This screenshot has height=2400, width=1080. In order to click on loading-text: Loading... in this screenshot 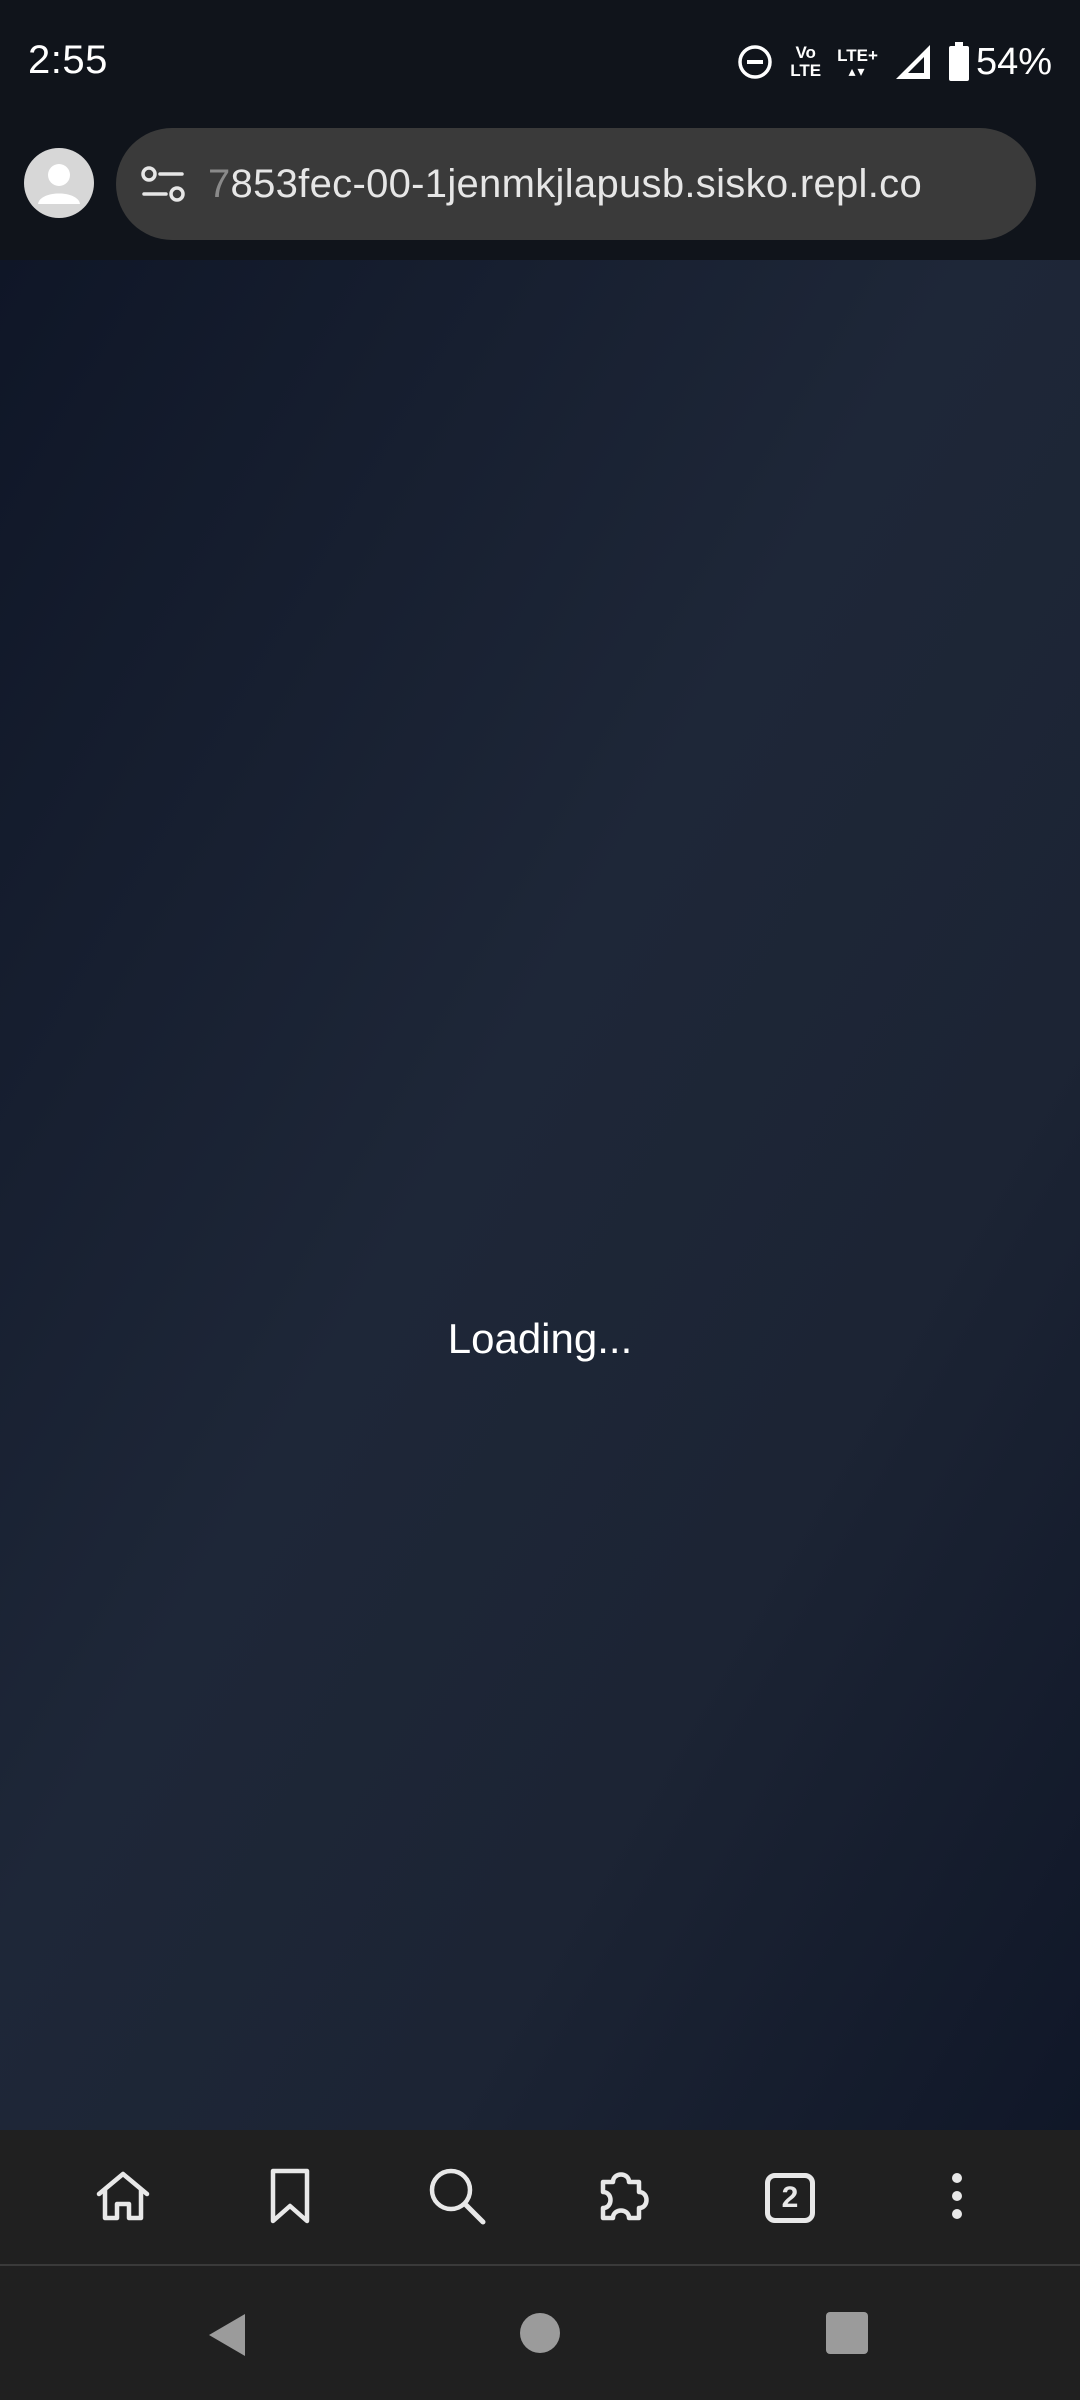, I will do `click(540, 1338)`.